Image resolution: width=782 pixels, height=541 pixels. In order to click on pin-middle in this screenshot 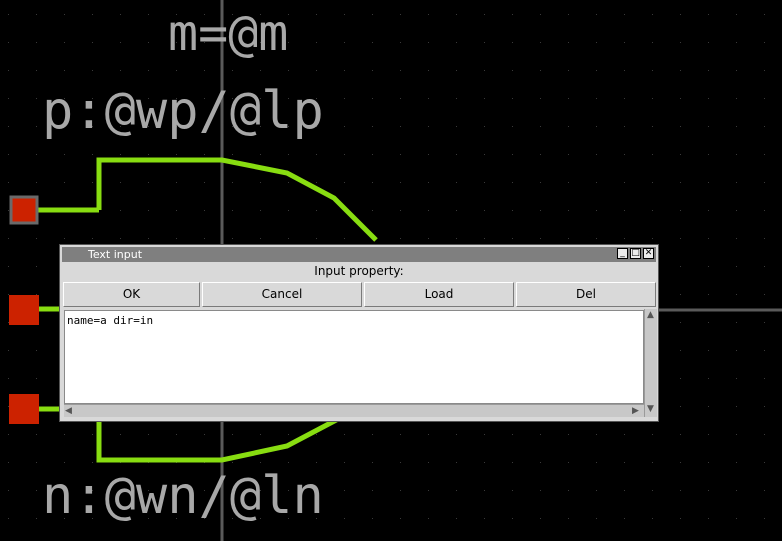, I will do `click(24, 310)`.